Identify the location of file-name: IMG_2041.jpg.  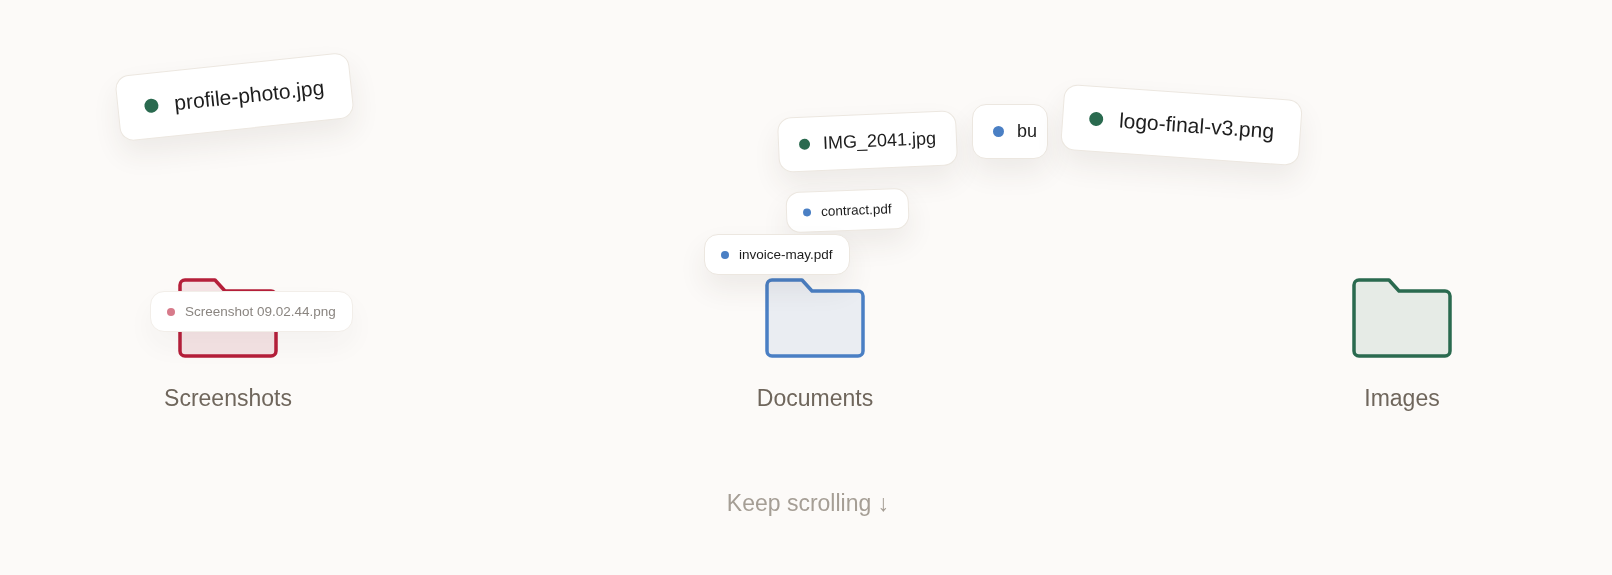
(879, 141).